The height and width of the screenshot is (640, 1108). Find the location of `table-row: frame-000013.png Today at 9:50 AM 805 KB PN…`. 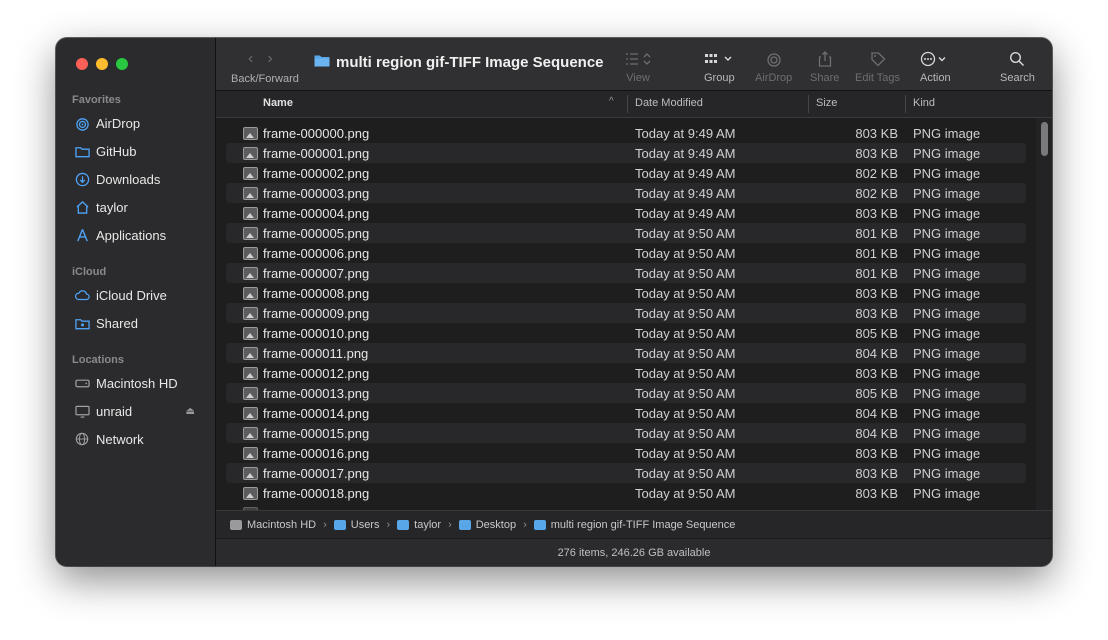

table-row: frame-000013.png Today at 9:50 AM 805 KB PN… is located at coordinates (626, 393).